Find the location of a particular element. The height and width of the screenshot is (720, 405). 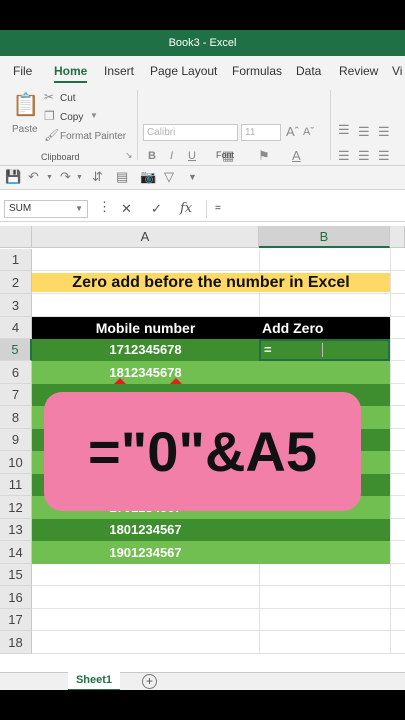

align-right-icon: ☰ is located at coordinates (384, 156).